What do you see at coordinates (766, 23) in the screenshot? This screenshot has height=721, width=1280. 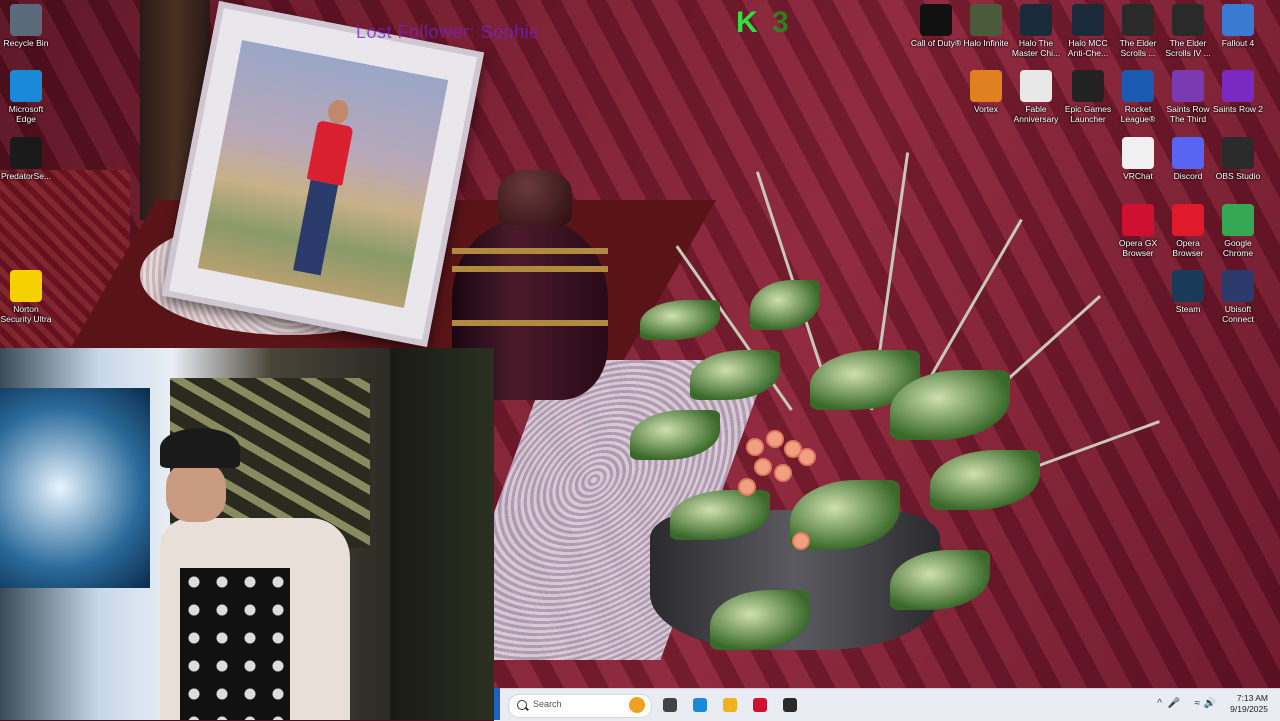 I see `k3-logo: K 3` at bounding box center [766, 23].